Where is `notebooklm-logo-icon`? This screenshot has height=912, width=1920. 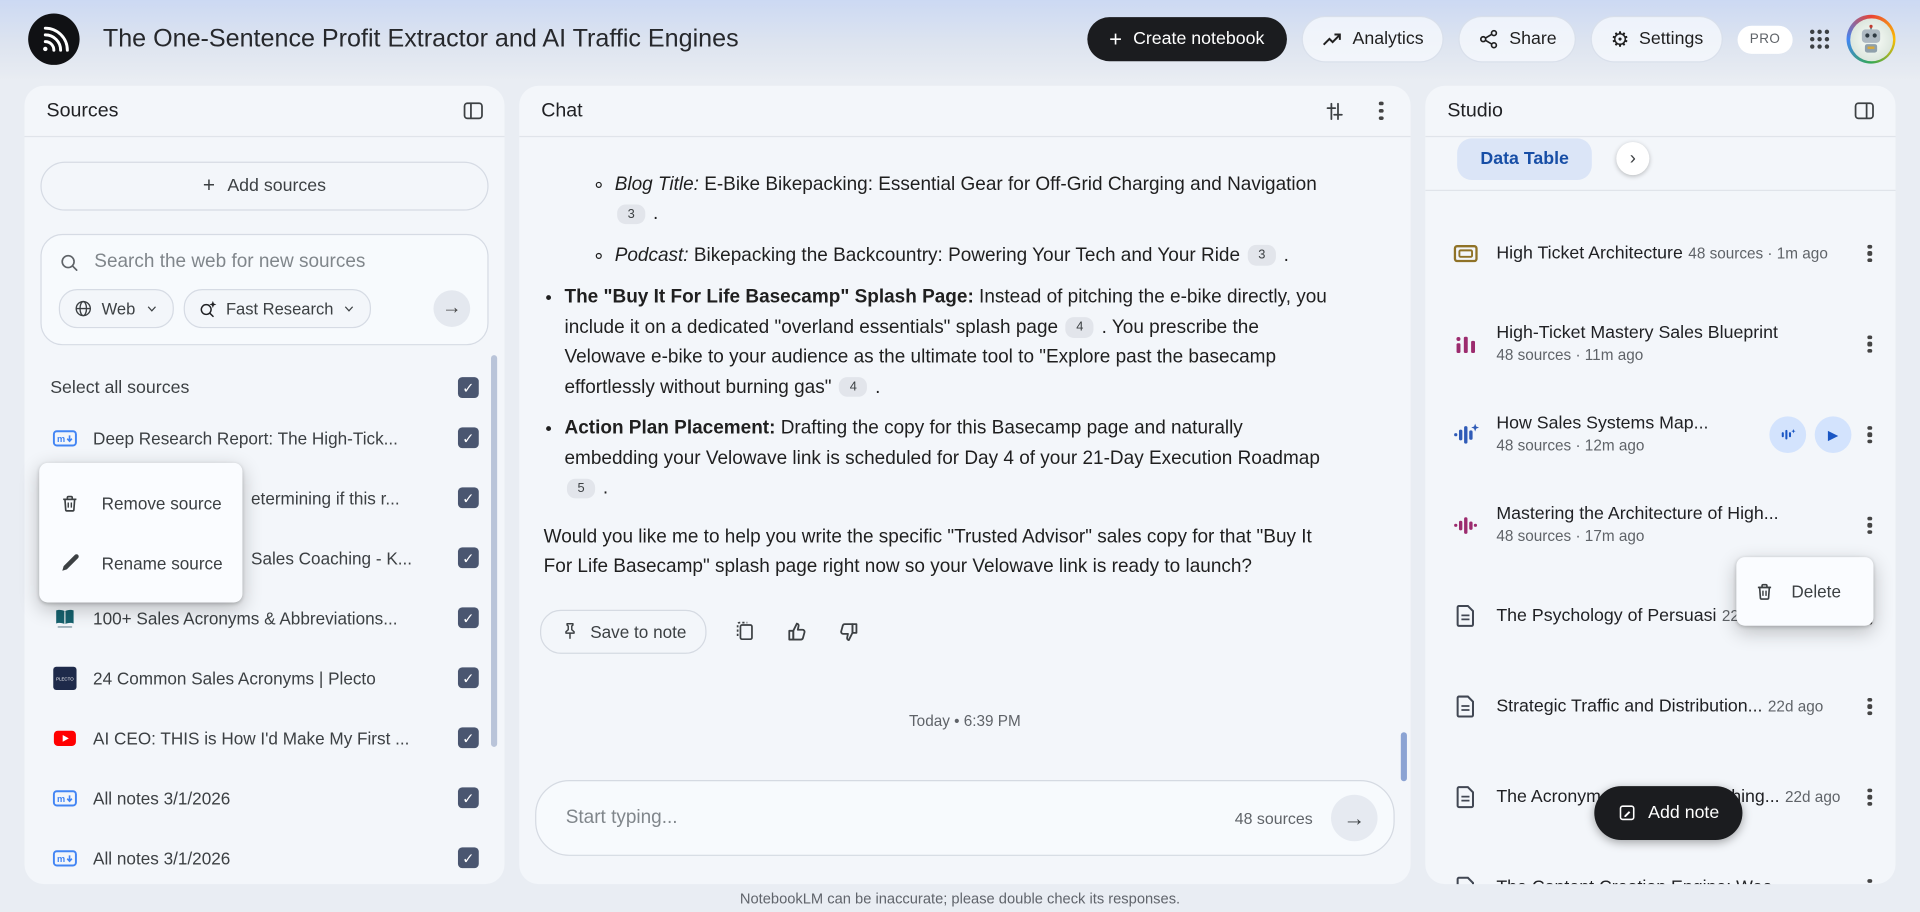
notebooklm-logo-icon is located at coordinates (54, 39).